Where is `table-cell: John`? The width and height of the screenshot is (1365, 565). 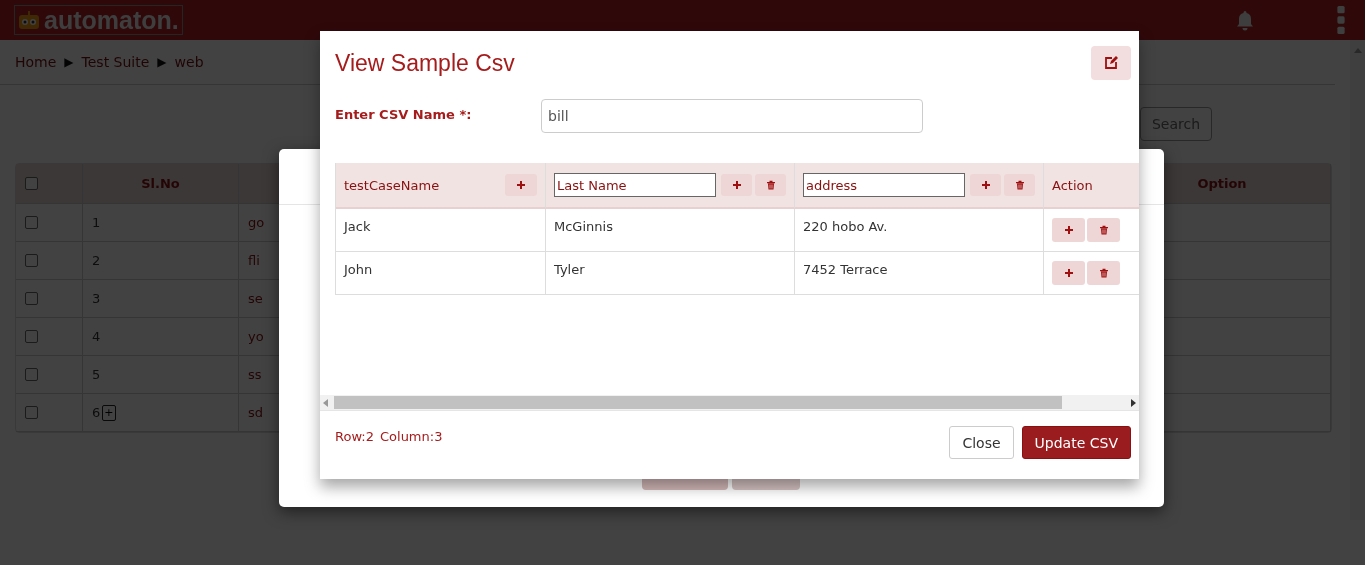 table-cell: John is located at coordinates (358, 269).